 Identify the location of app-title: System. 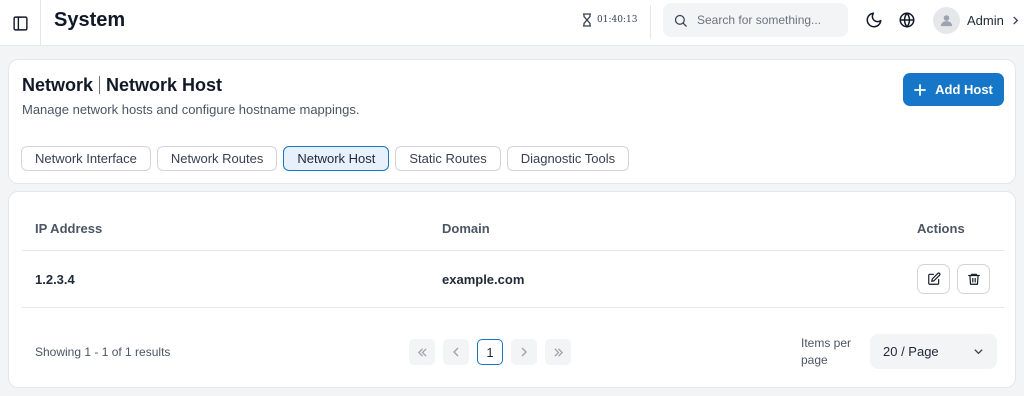
(90, 20).